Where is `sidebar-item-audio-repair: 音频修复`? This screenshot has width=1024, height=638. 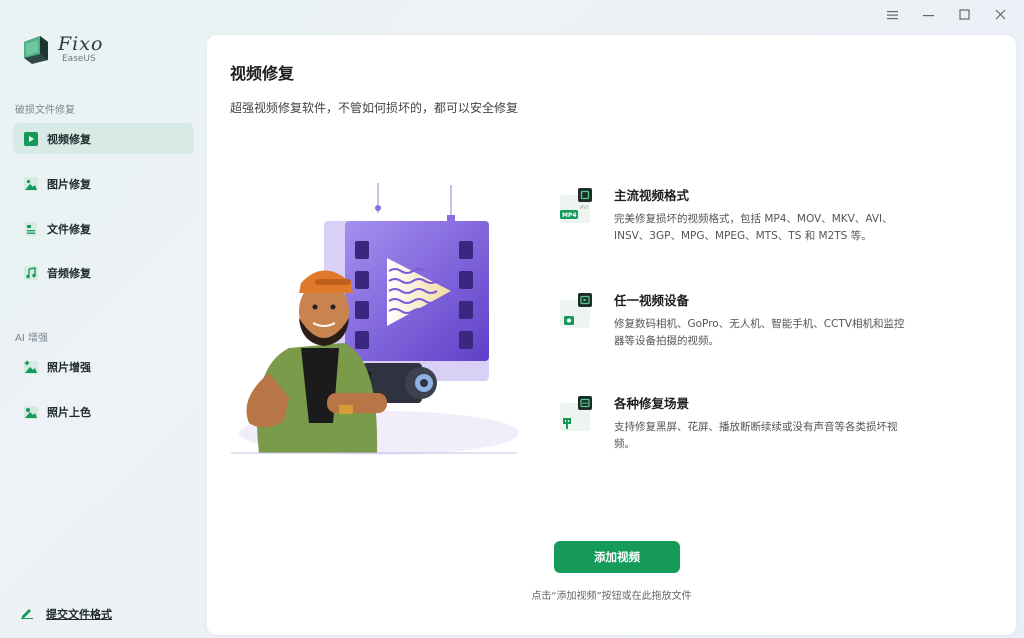 sidebar-item-audio-repair: 音频修复 is located at coordinates (103, 272).